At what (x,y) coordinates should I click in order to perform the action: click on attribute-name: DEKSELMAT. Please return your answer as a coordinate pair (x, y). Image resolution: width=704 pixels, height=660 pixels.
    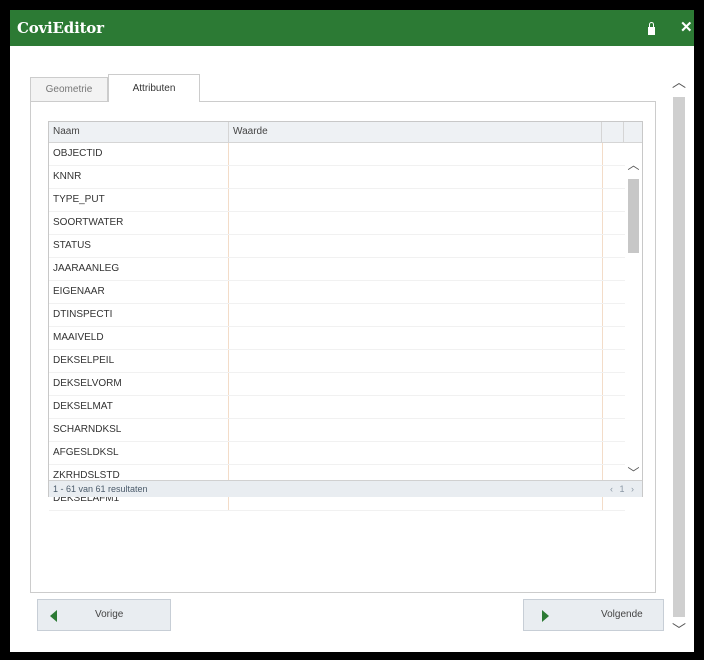
    Looking at the image, I should click on (139, 407).